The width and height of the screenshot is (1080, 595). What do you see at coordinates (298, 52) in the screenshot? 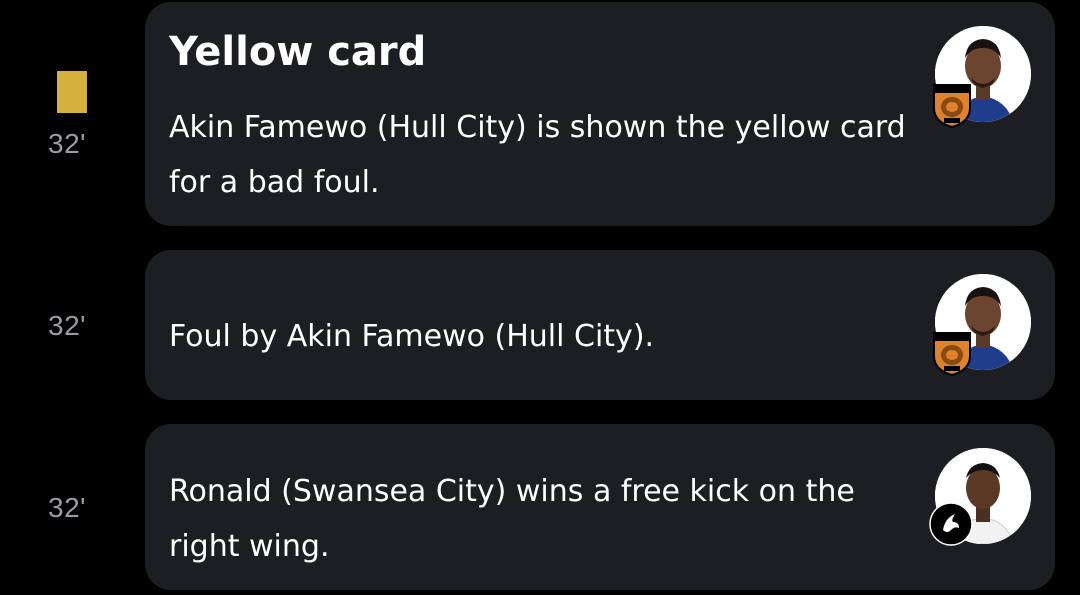
I see `event-title: Yellow card` at bounding box center [298, 52].